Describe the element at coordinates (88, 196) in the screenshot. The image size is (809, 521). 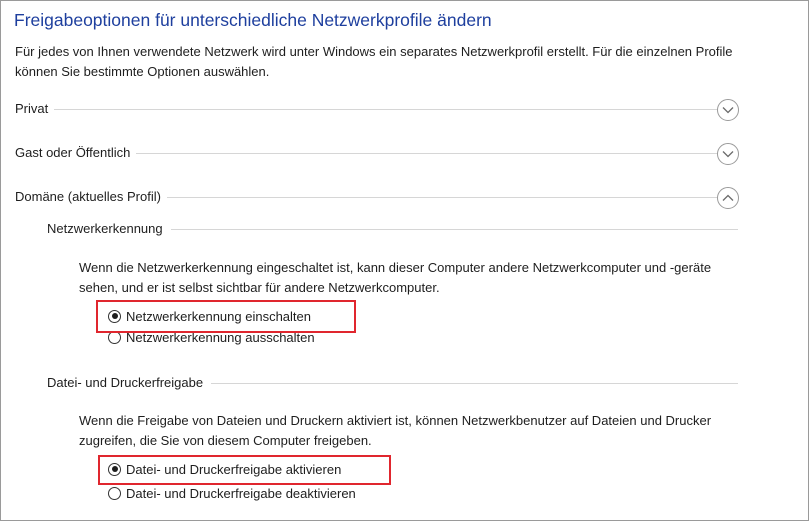
I see `profile-label-domain: Domäne (aktuelles Profil)` at that location.